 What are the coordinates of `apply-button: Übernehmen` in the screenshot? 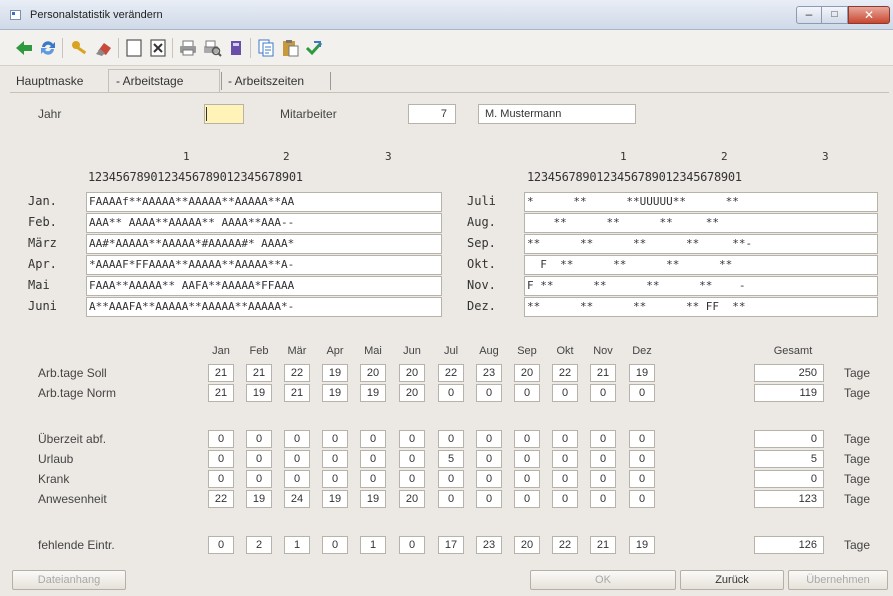 It's located at (838, 580).